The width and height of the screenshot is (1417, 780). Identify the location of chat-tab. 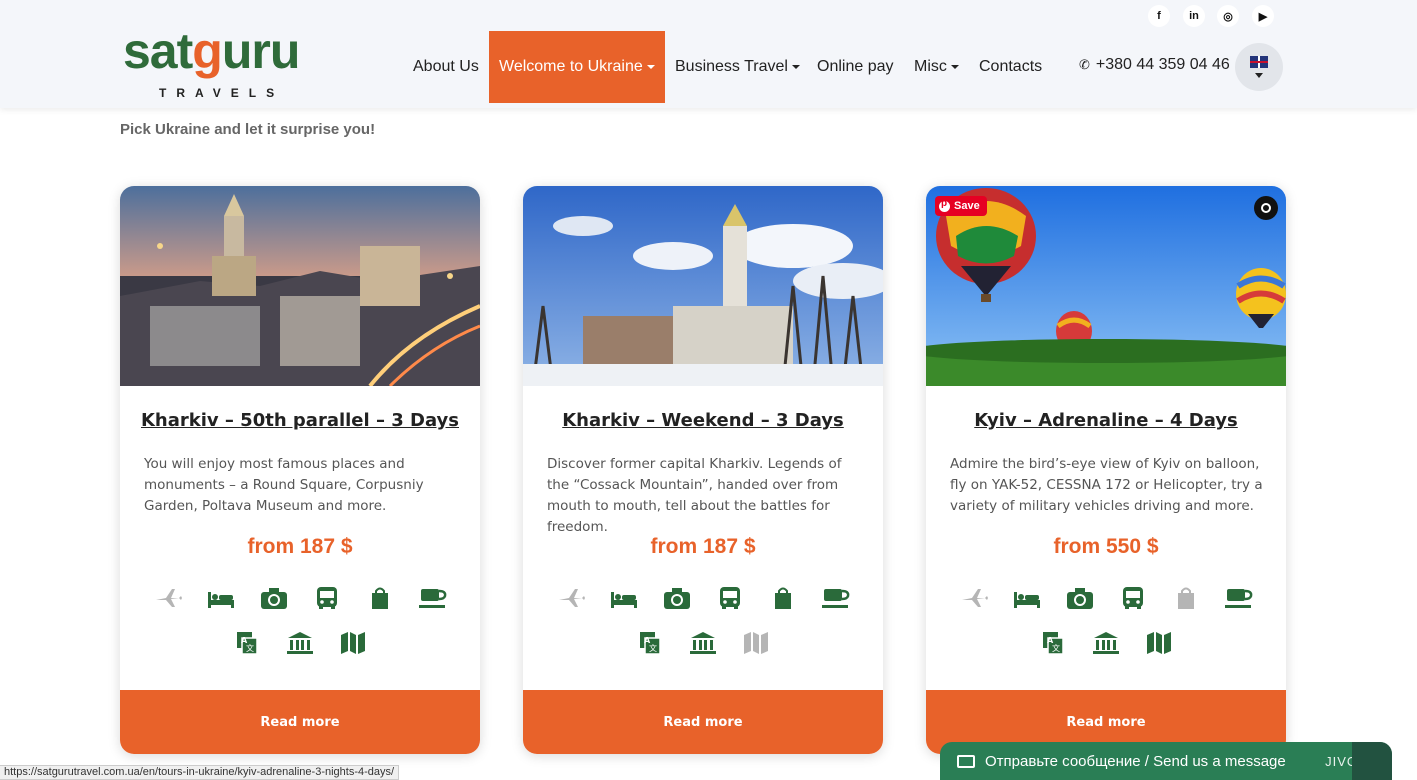
(1372, 761).